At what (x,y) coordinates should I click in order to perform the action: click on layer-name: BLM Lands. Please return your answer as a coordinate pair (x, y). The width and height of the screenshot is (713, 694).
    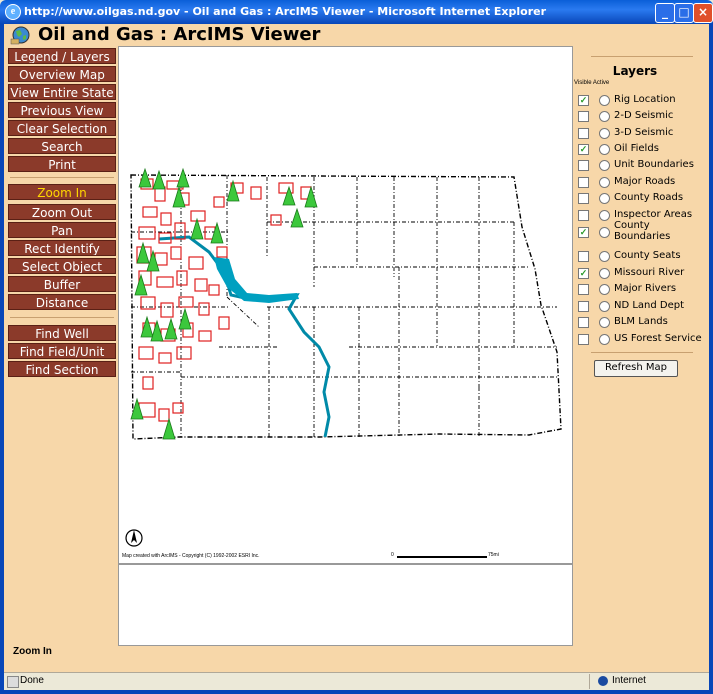
    Looking at the image, I should click on (641, 321).